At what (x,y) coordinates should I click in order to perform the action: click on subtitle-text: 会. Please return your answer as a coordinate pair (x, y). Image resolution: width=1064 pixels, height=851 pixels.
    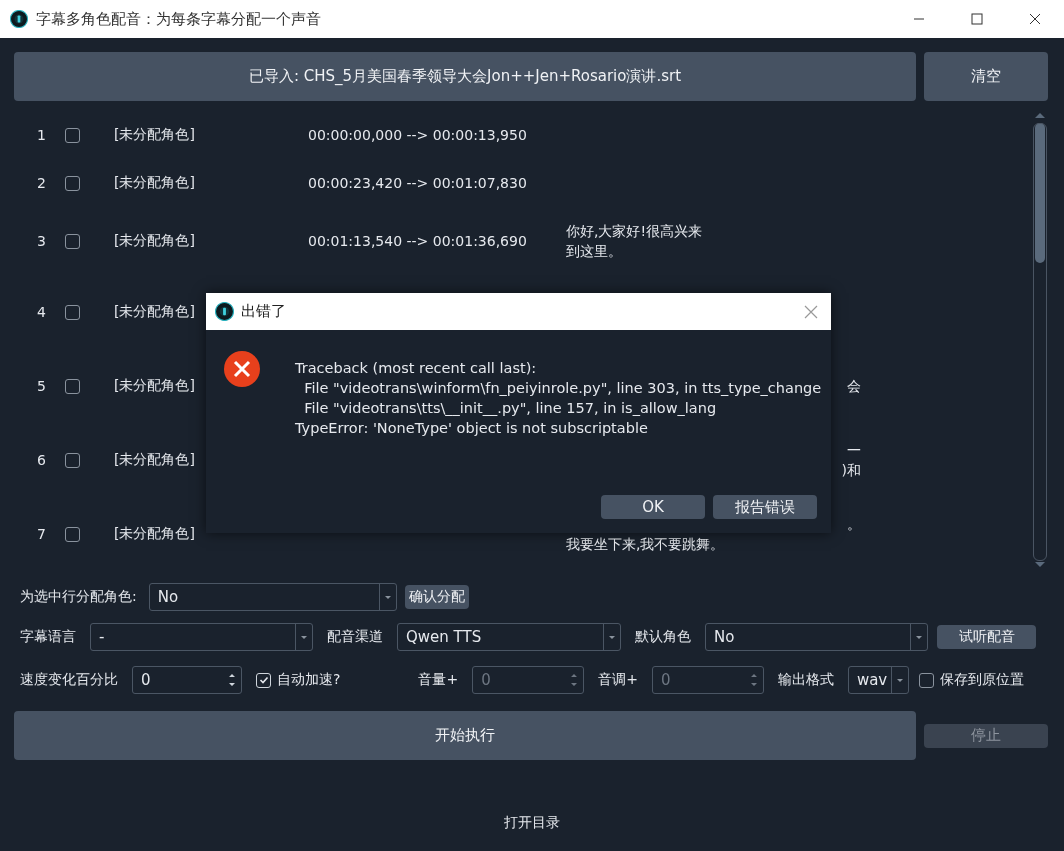
    Looking at the image, I should click on (854, 386).